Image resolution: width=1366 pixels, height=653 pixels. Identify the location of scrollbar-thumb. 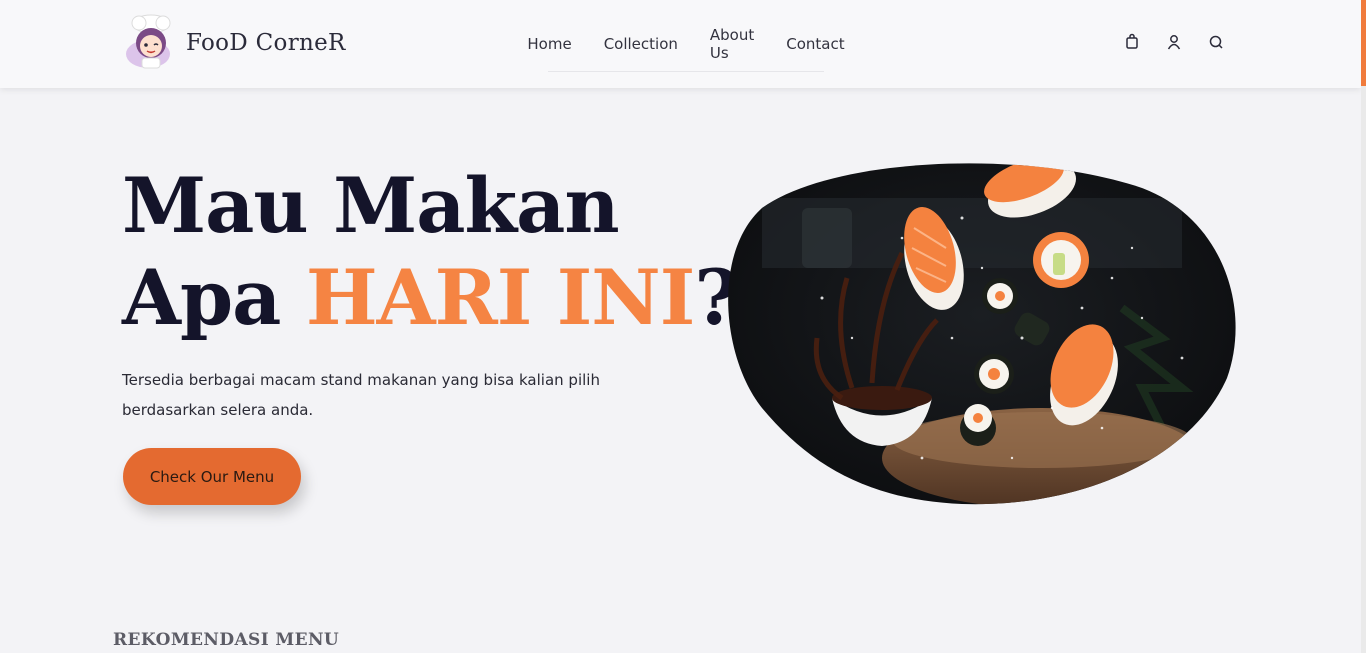
(1363, 43).